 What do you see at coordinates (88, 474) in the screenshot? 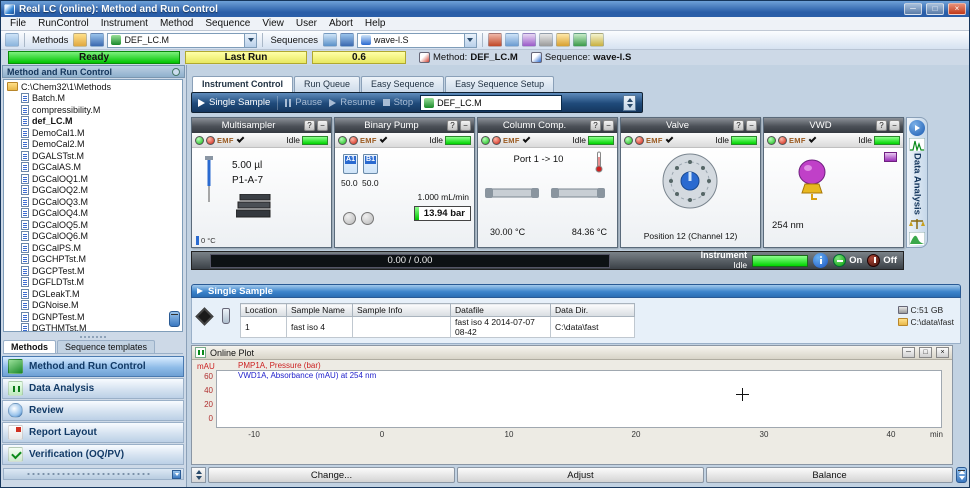
I see `grip-handle` at bounding box center [88, 474].